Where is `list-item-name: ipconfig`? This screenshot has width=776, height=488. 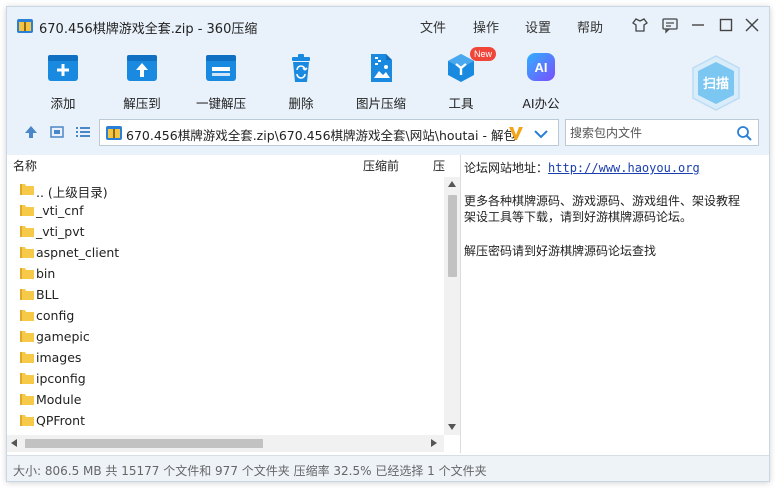
list-item-name: ipconfig is located at coordinates (61, 378).